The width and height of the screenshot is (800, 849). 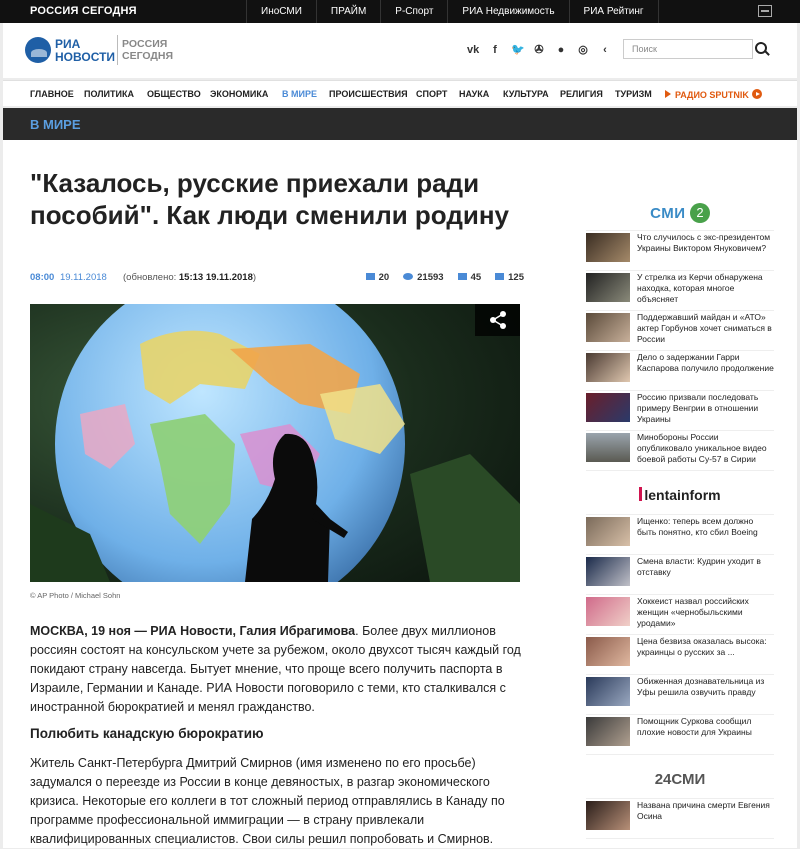 What do you see at coordinates (495, 50) in the screenshot?
I see `facebook-icon: f` at bounding box center [495, 50].